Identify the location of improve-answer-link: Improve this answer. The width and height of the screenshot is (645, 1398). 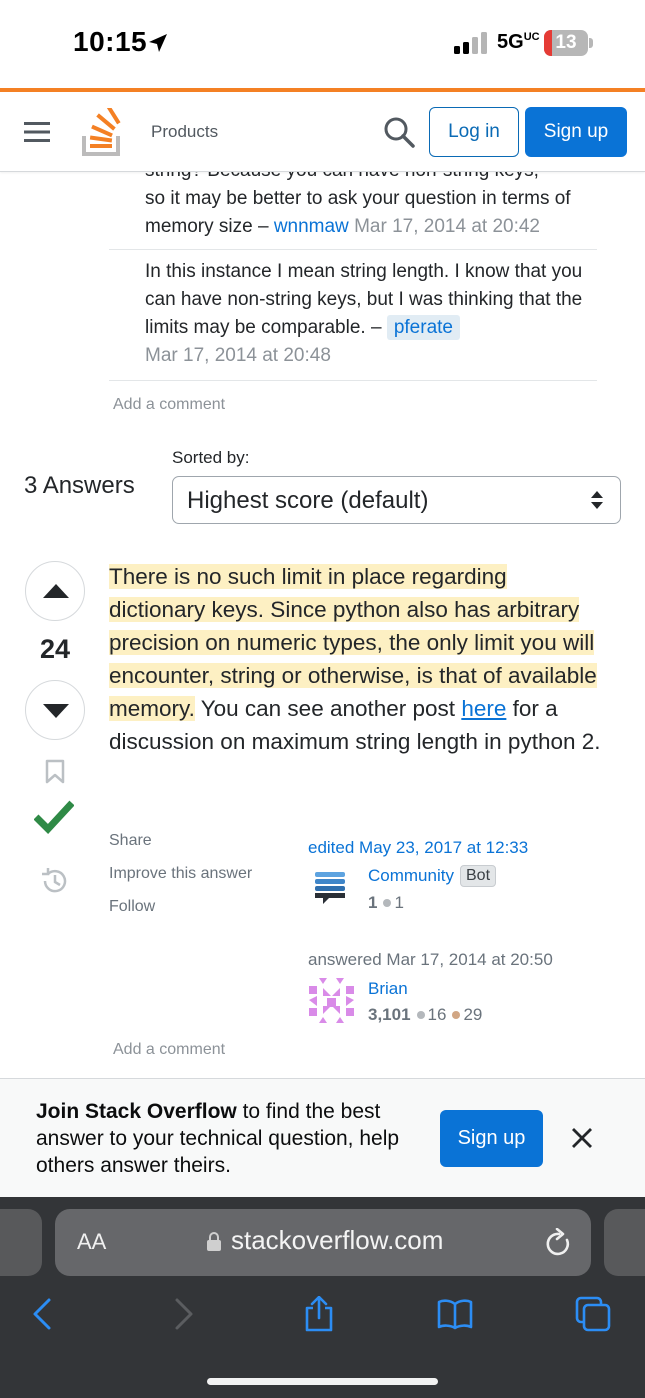
(180, 874).